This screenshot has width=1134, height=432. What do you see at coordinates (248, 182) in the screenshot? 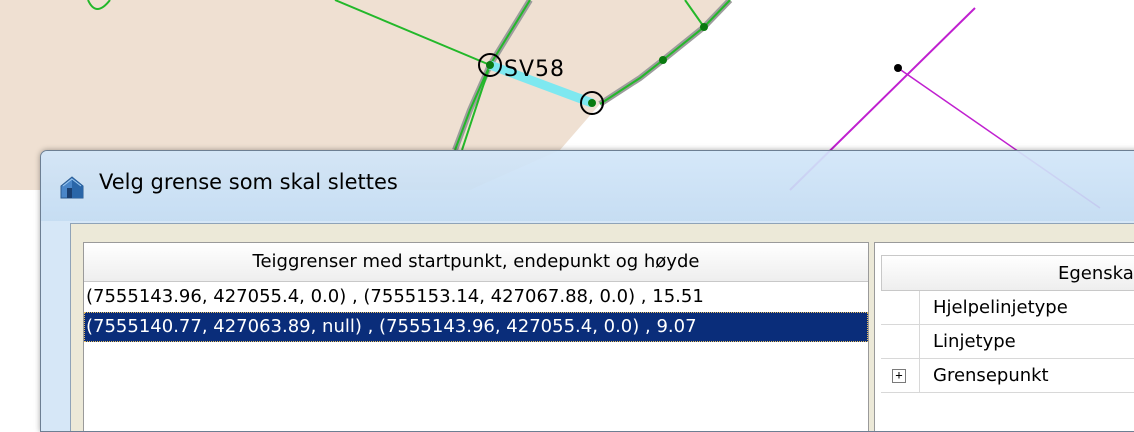
I see `dialog-title: Velg grense som skal slettes` at bounding box center [248, 182].